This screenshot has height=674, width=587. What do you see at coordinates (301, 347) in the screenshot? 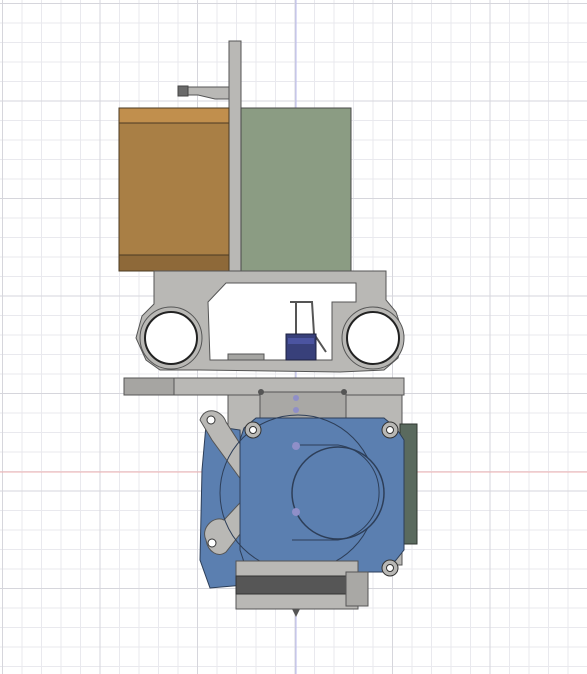
I see `small-motor` at bounding box center [301, 347].